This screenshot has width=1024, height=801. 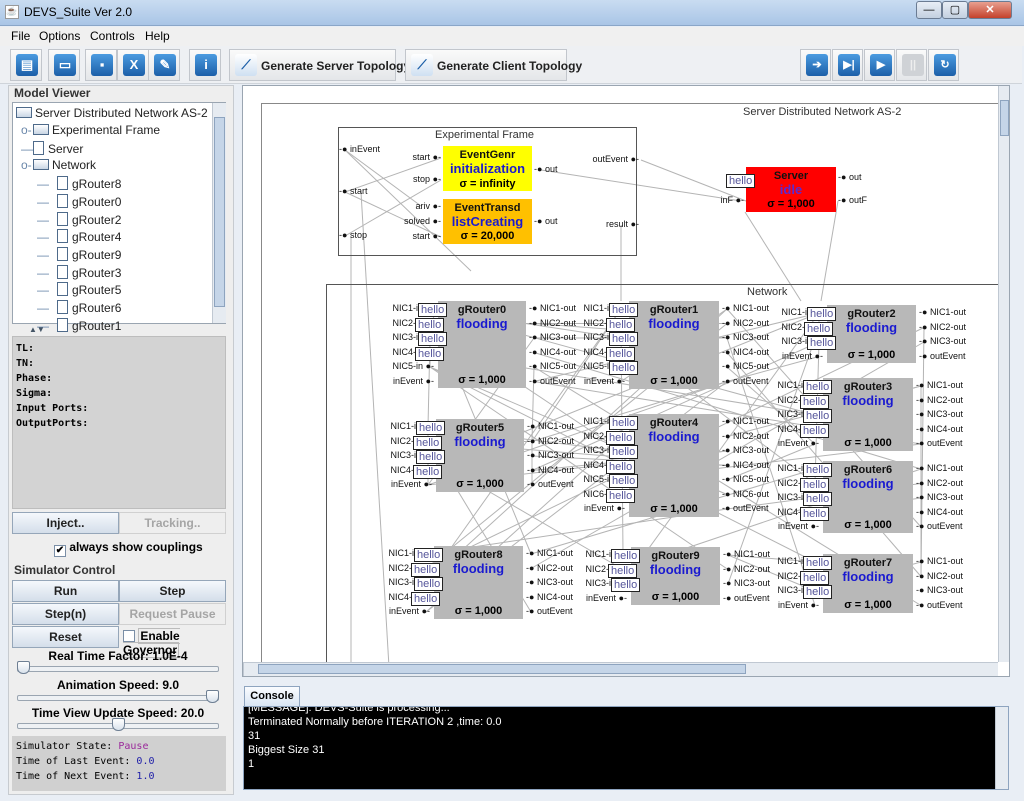 I want to click on port: solved ●-, so click(x=422, y=221).